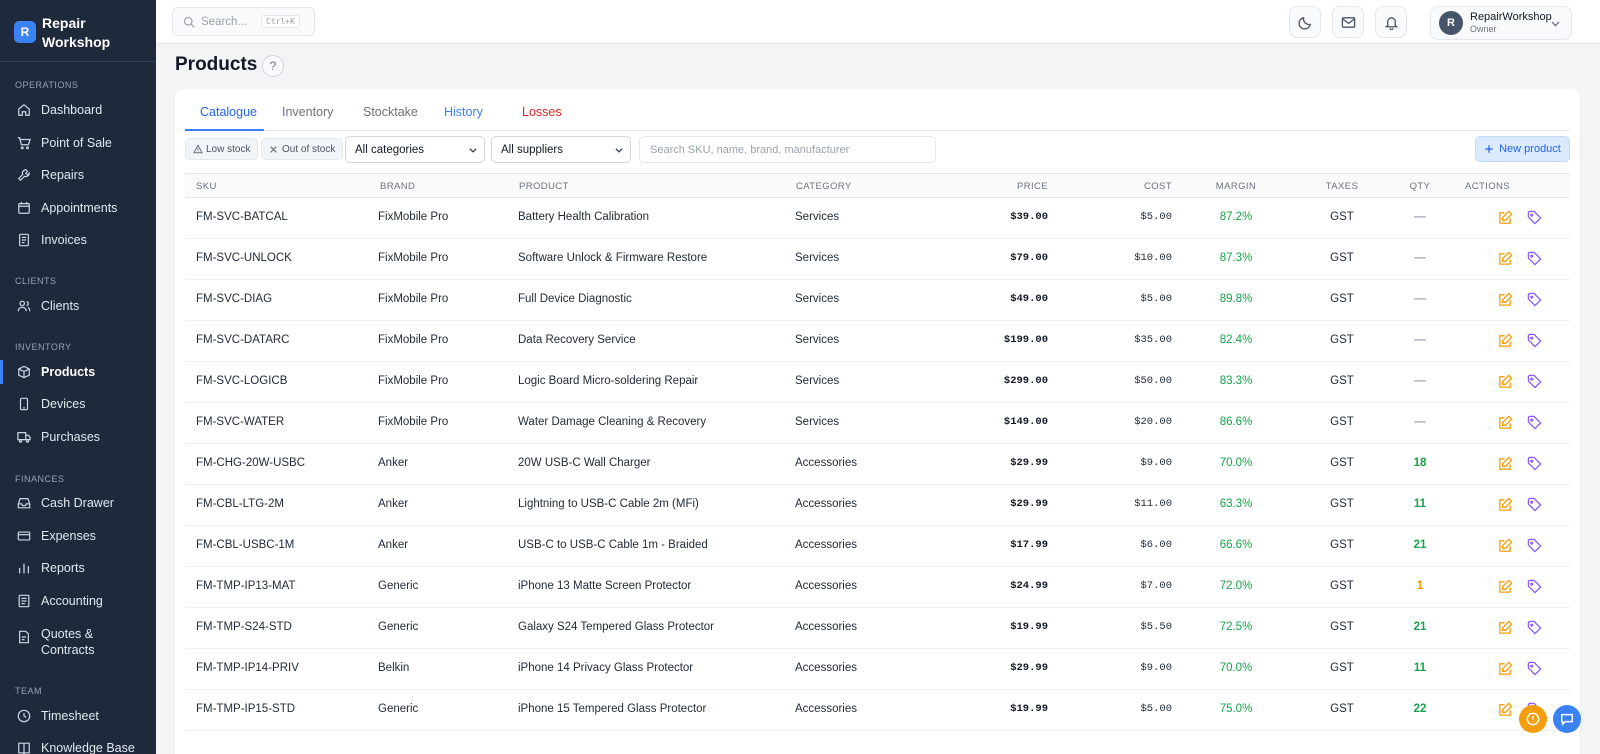 This screenshot has width=1600, height=754. What do you see at coordinates (544, 186) in the screenshot?
I see `header-product: PRODUCT` at bounding box center [544, 186].